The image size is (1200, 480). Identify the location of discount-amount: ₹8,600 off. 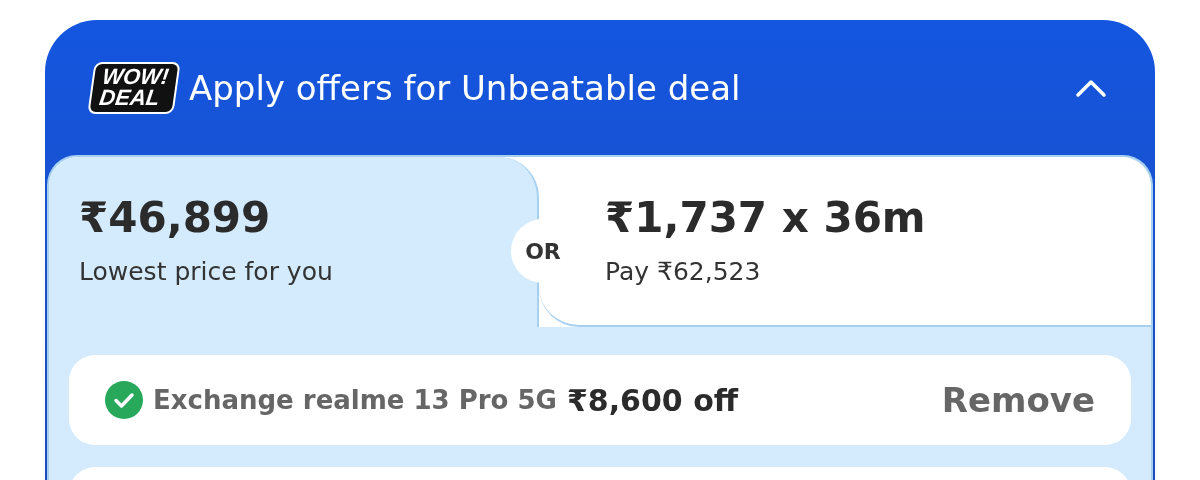
(653, 400).